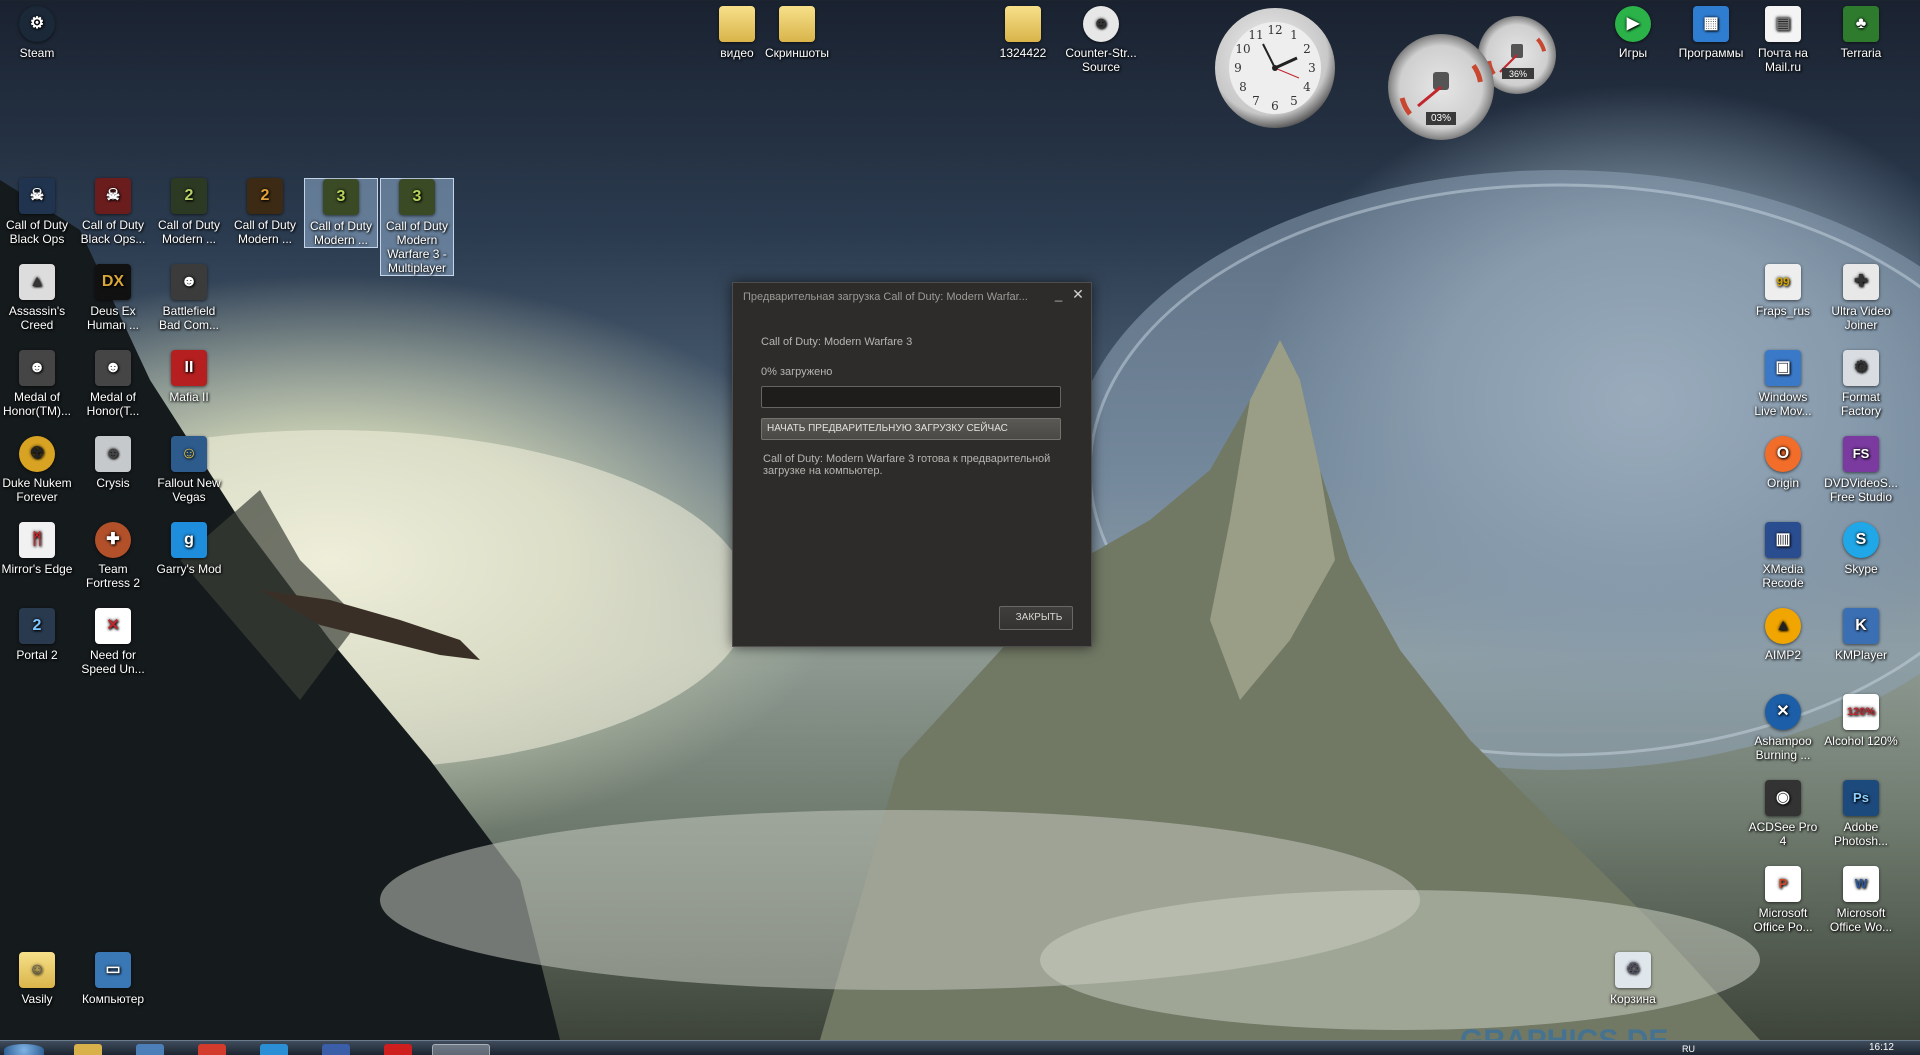 This screenshot has height=1055, width=1920. What do you see at coordinates (113, 463) in the screenshot?
I see `desktop-icon-crysis: ☻ Crysis` at bounding box center [113, 463].